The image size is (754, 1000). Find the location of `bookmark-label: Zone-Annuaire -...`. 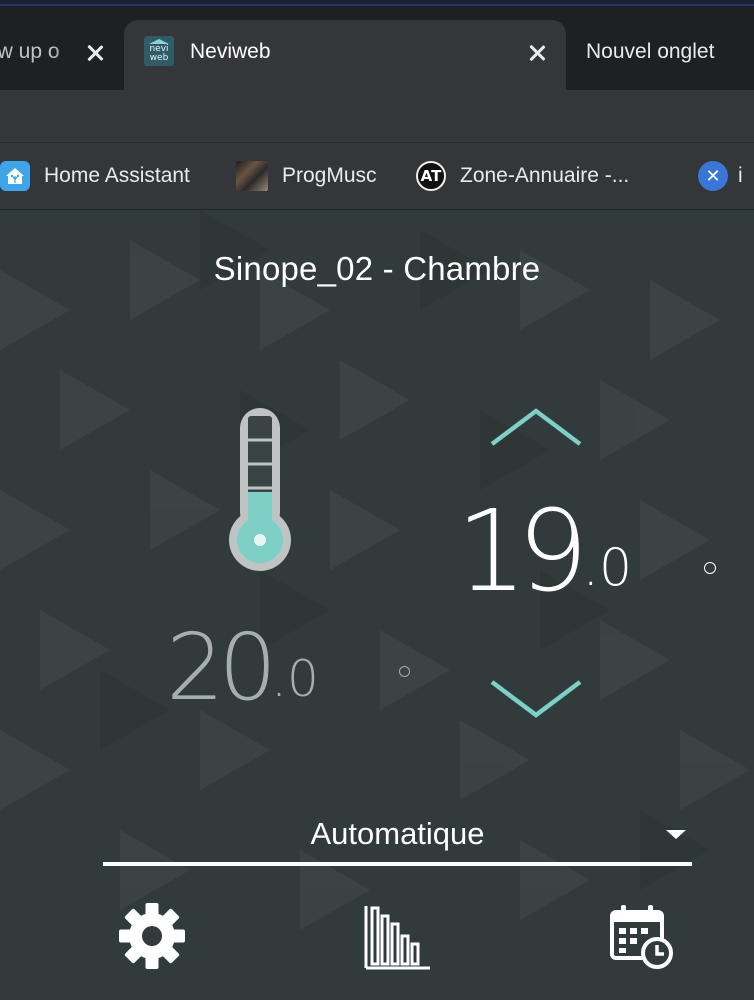

bookmark-label: Zone-Annuaire -... is located at coordinates (545, 175).